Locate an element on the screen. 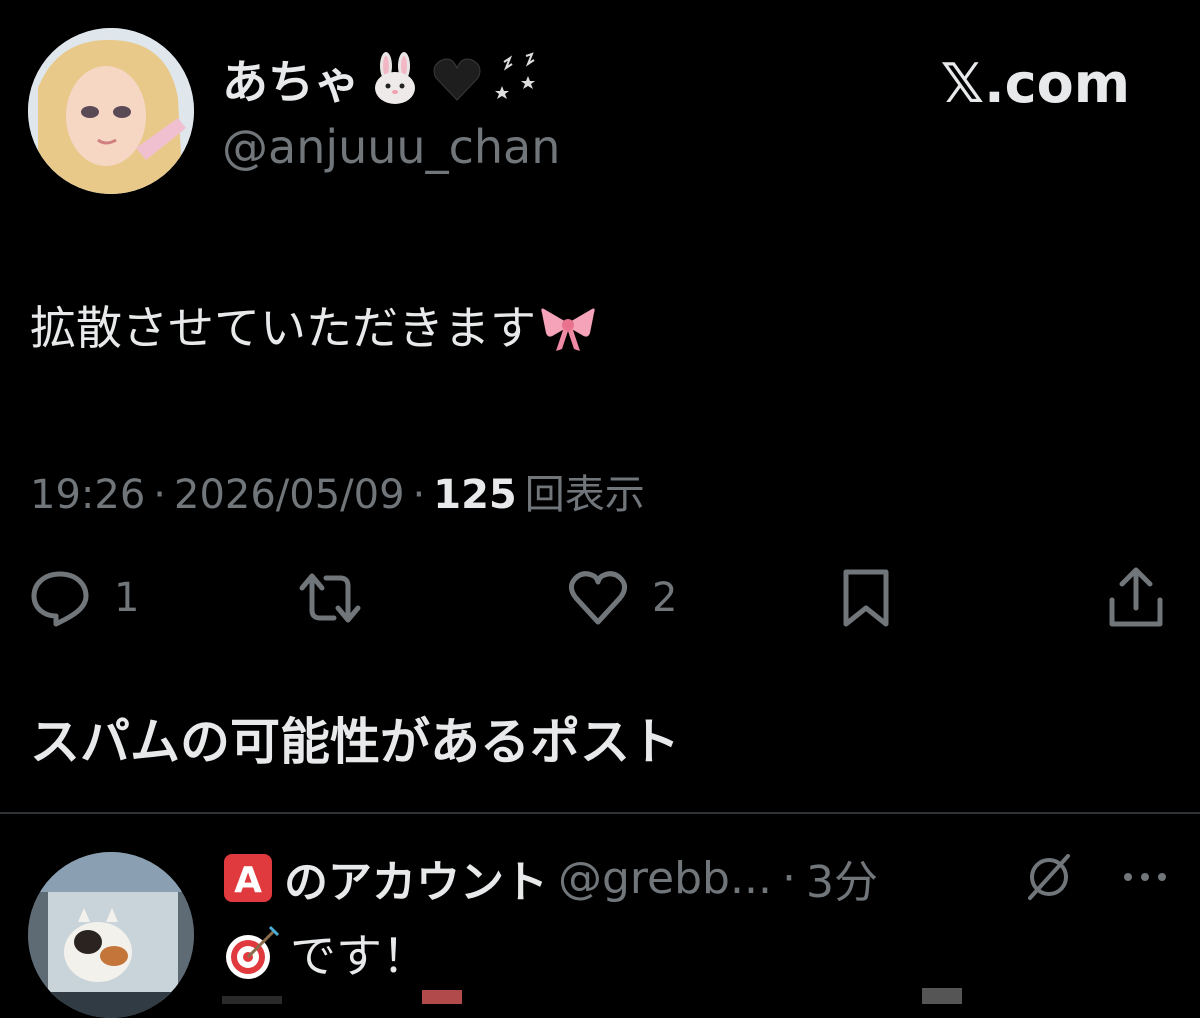 The image size is (1200, 1018). like-count: 2 is located at coordinates (665, 598).